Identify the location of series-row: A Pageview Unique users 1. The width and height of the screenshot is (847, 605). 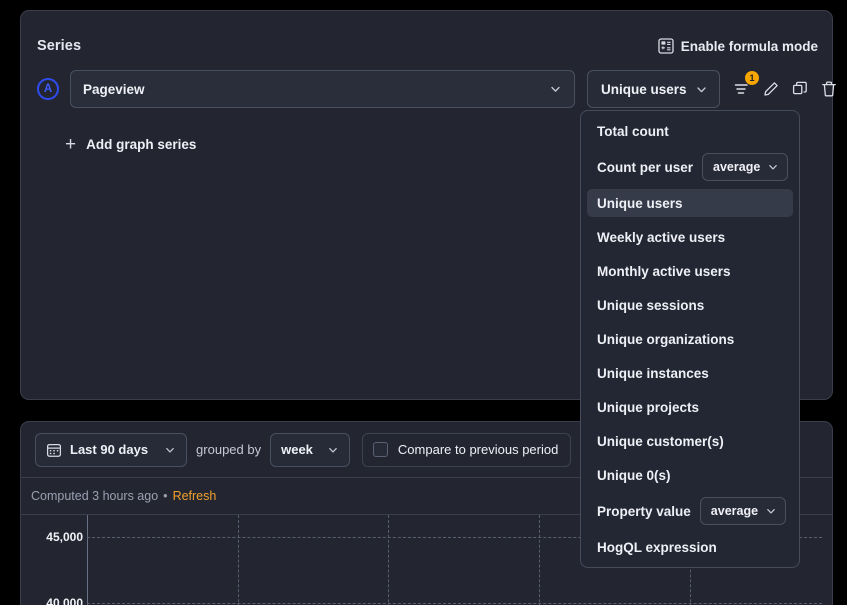
(436, 89).